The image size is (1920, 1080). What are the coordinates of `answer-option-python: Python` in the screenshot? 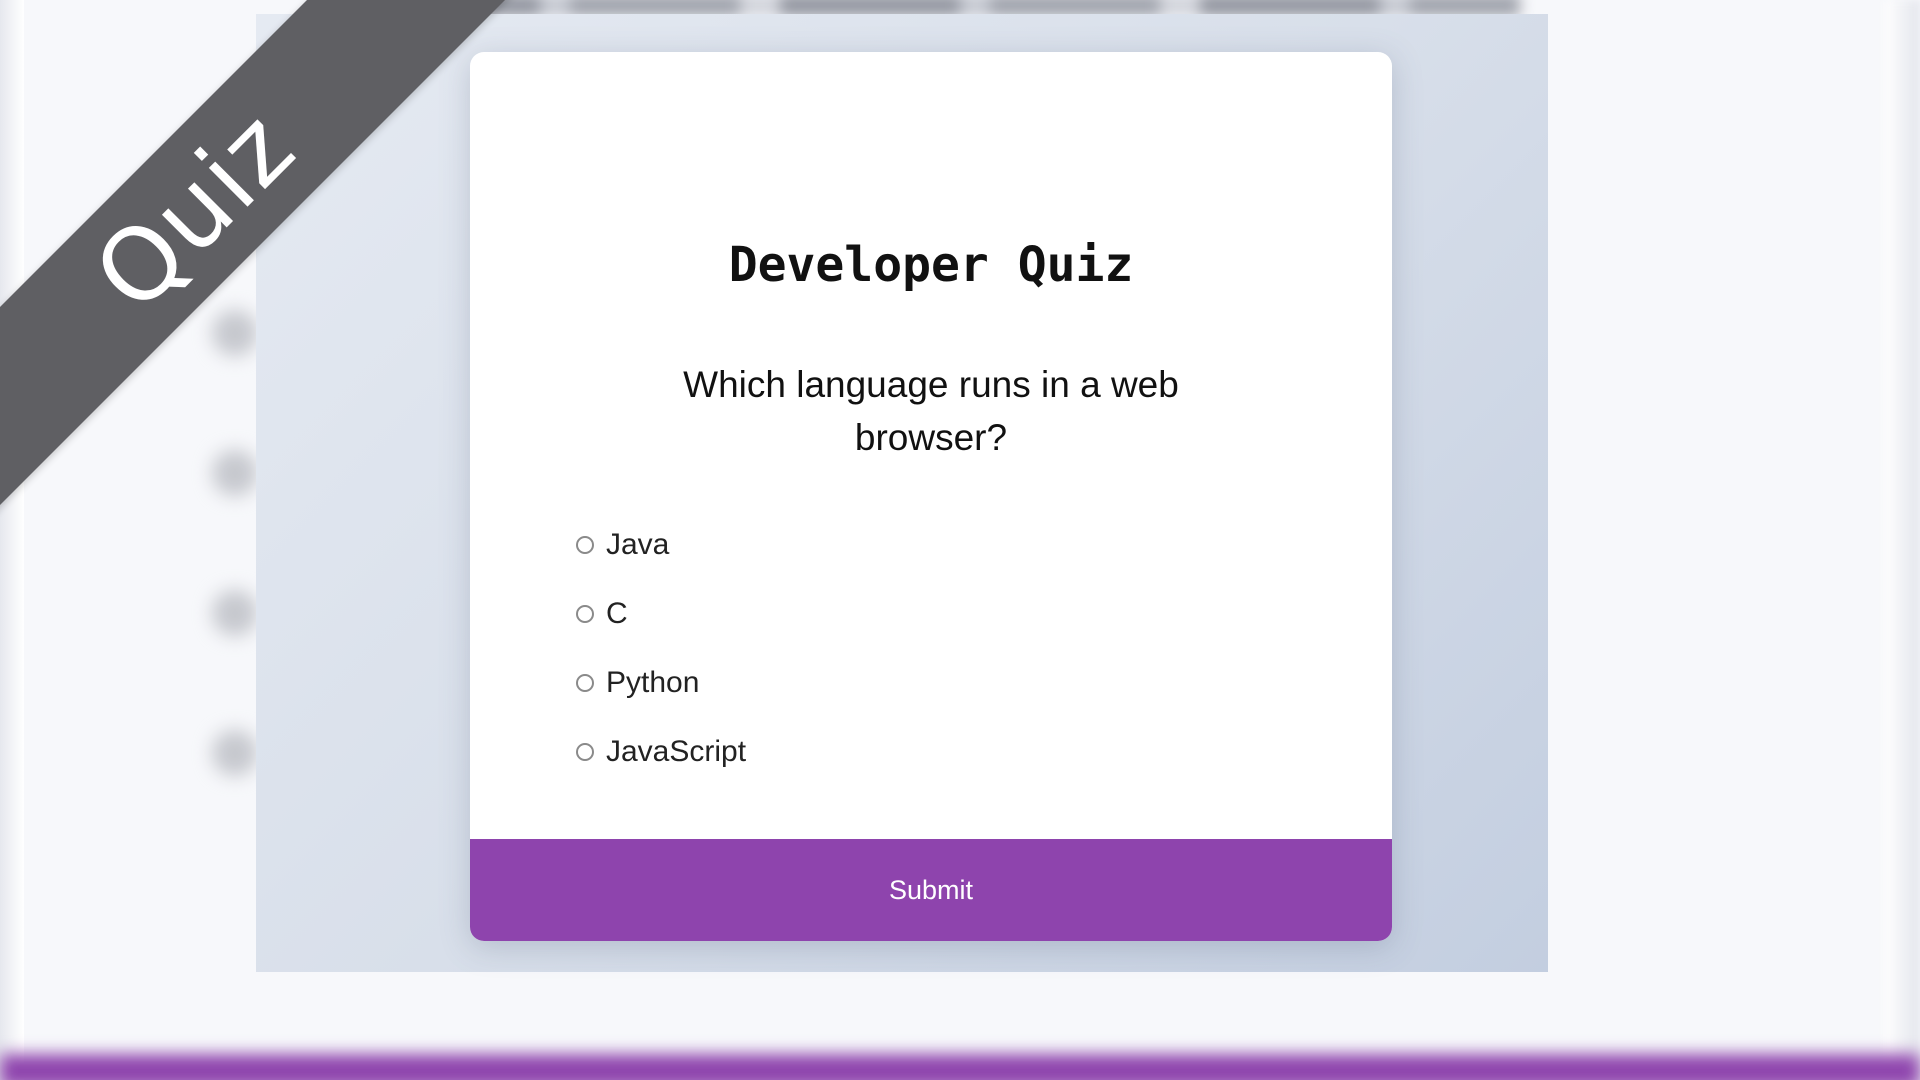 It's located at (926, 682).